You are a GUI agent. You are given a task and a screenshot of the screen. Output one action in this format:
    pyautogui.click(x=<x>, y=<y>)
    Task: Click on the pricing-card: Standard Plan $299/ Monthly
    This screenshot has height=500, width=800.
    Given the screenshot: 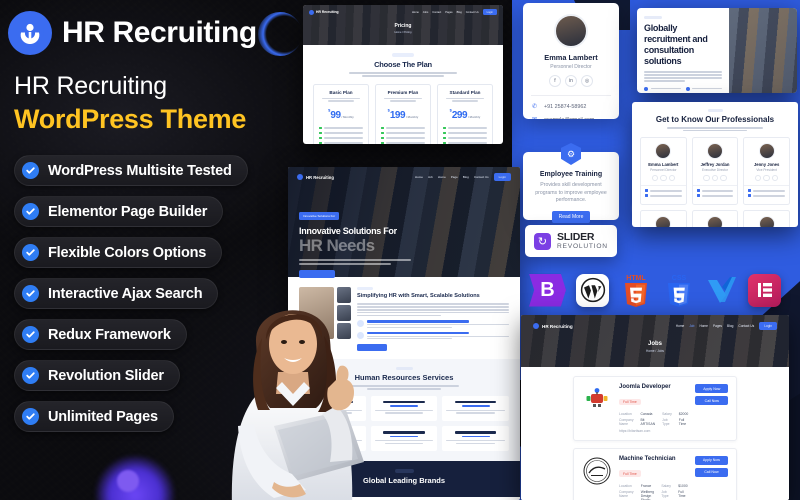 What is the action you would take?
    pyautogui.click(x=465, y=113)
    